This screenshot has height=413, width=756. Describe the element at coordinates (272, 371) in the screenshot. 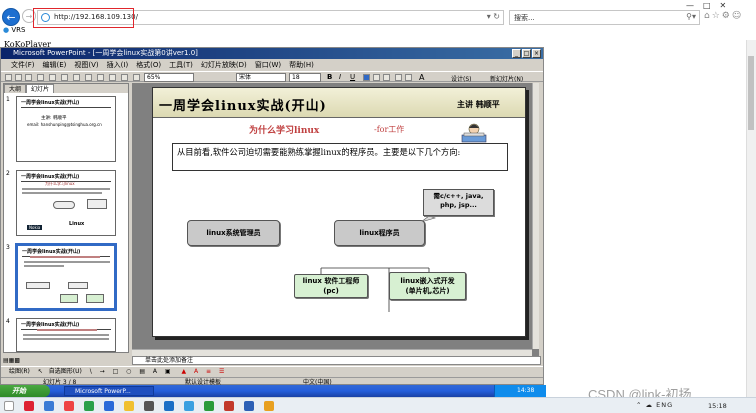

I see `drawing-toolbar: 绘图(R) ↖ 自选图形(U) \ → □ ○ ▤ A ▣ ▲ A ≡ ☰` at that location.